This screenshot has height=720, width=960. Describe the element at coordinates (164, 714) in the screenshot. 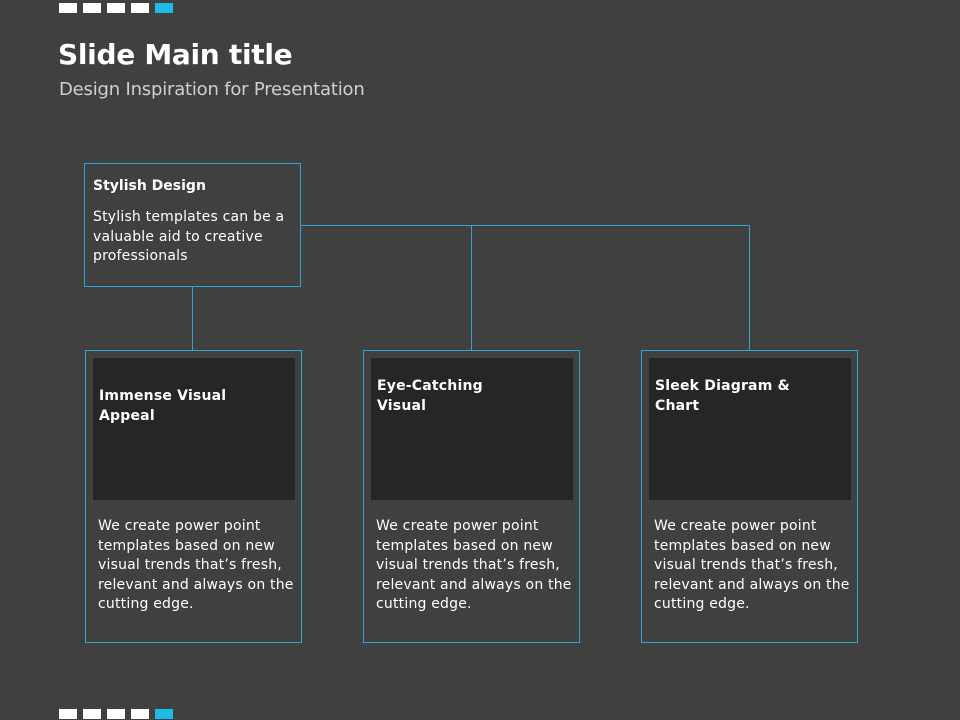

I see `decor-square-accent` at that location.